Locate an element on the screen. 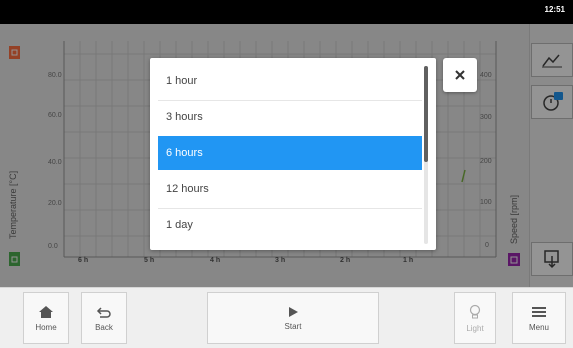 This screenshot has height=348, width=573. close-button is located at coordinates (460, 75).